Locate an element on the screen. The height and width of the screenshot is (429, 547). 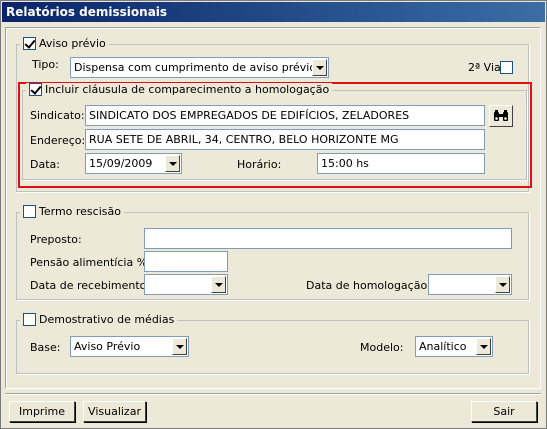
pensao-input is located at coordinates (186, 261).